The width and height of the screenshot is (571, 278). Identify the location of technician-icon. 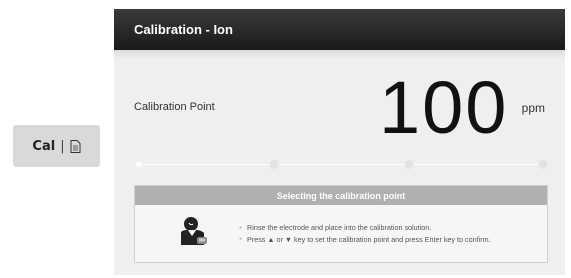
(194, 231).